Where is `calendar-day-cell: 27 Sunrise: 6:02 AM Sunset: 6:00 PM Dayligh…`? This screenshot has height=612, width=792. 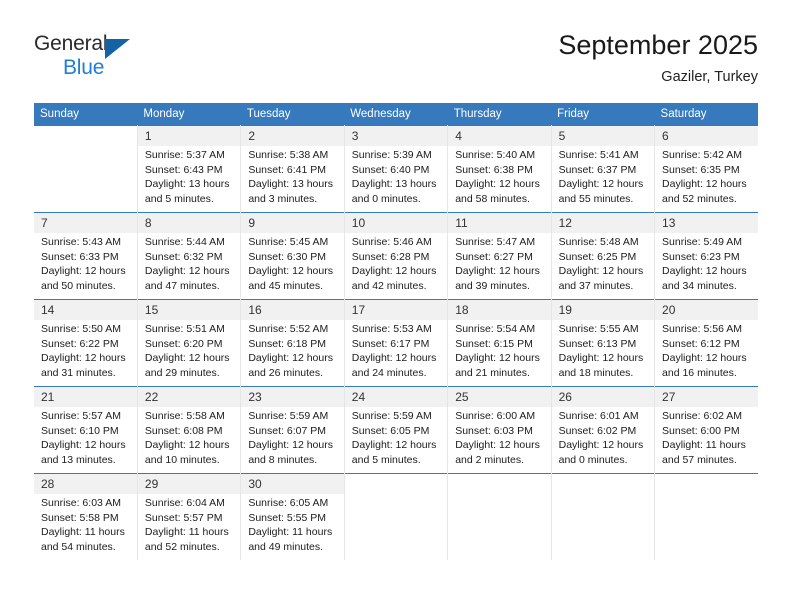 calendar-day-cell: 27 Sunrise: 6:02 AM Sunset: 6:00 PM Dayligh… is located at coordinates (706, 430).